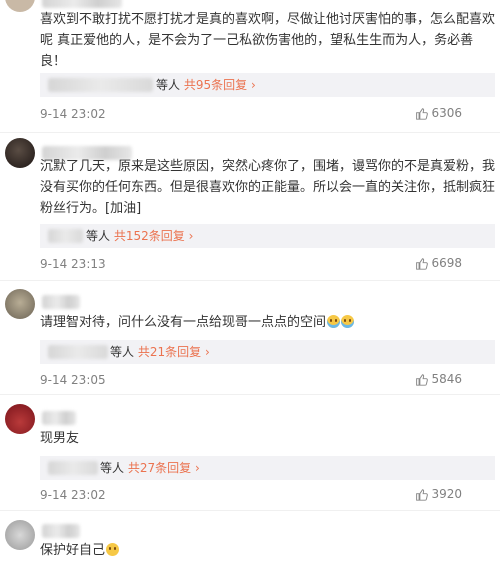  I want to click on reply-summary: 等人 共95条回复 ›, so click(267, 85).